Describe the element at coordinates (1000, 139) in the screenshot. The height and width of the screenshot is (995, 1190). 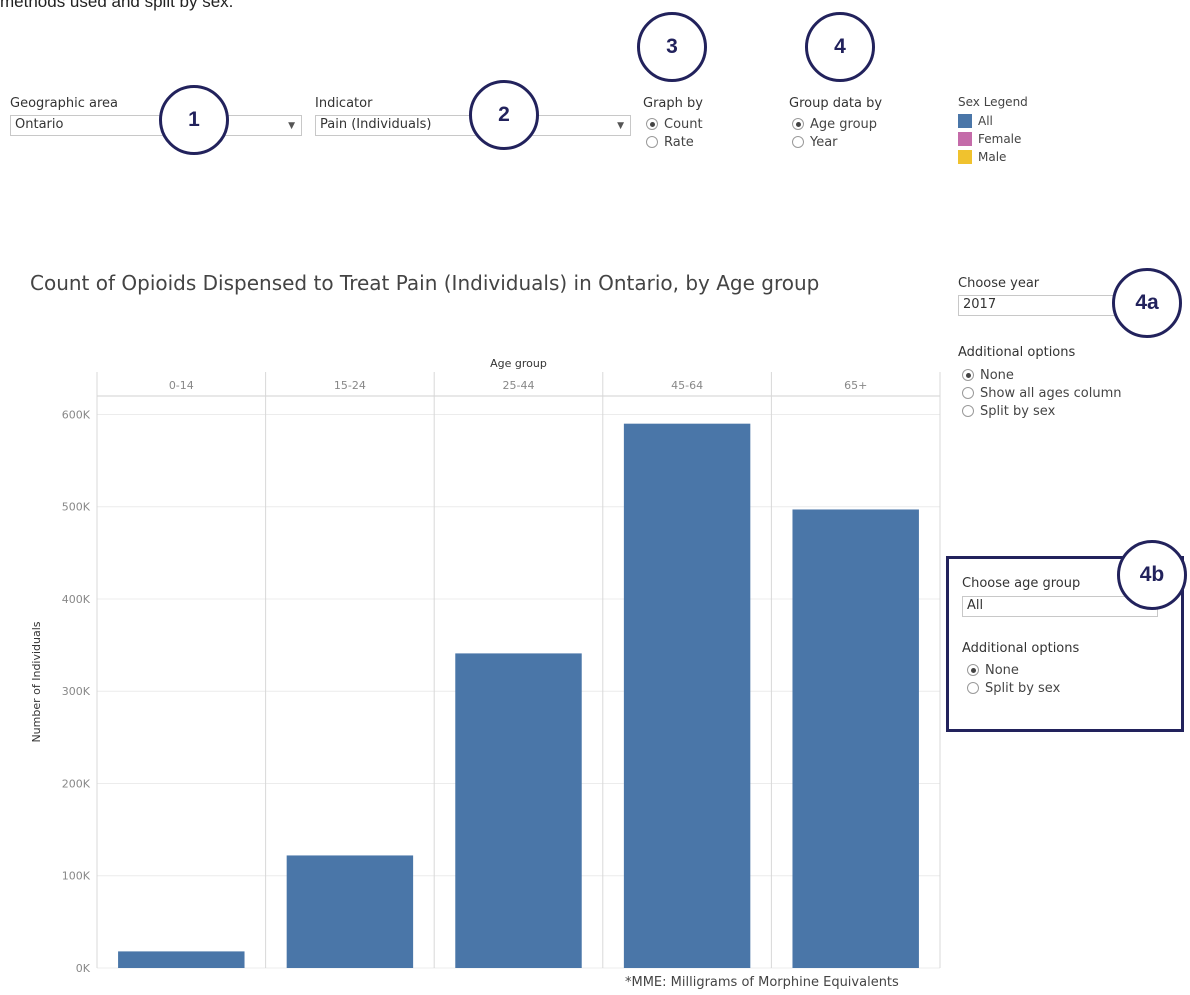
I see `legend-item-label: Female` at that location.